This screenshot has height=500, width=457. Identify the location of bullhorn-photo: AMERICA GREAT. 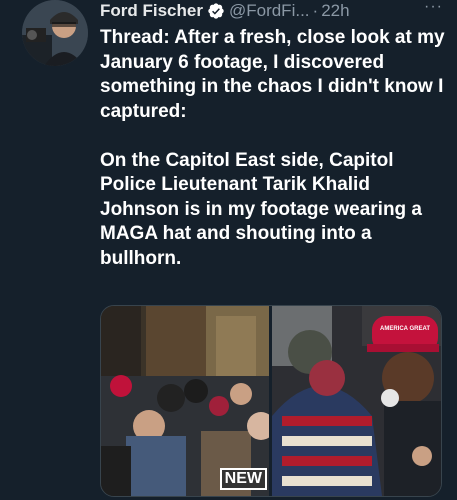
(356, 401).